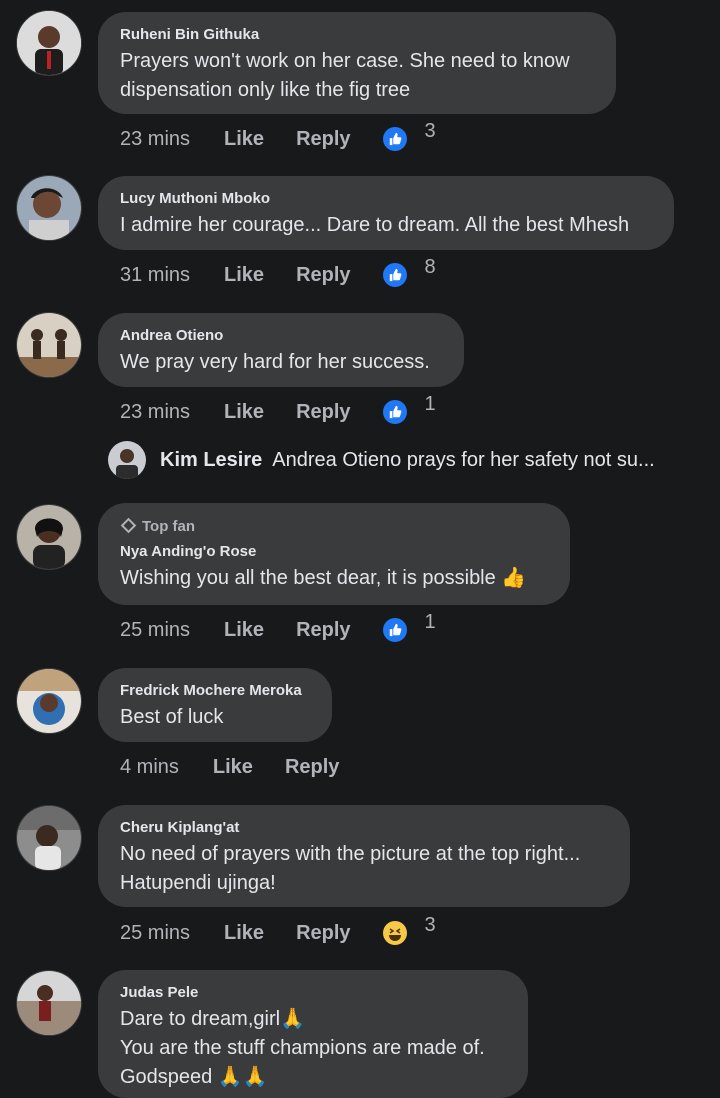  Describe the element at coordinates (394, 933) in the screenshot. I see `laughing-face-icon` at that location.